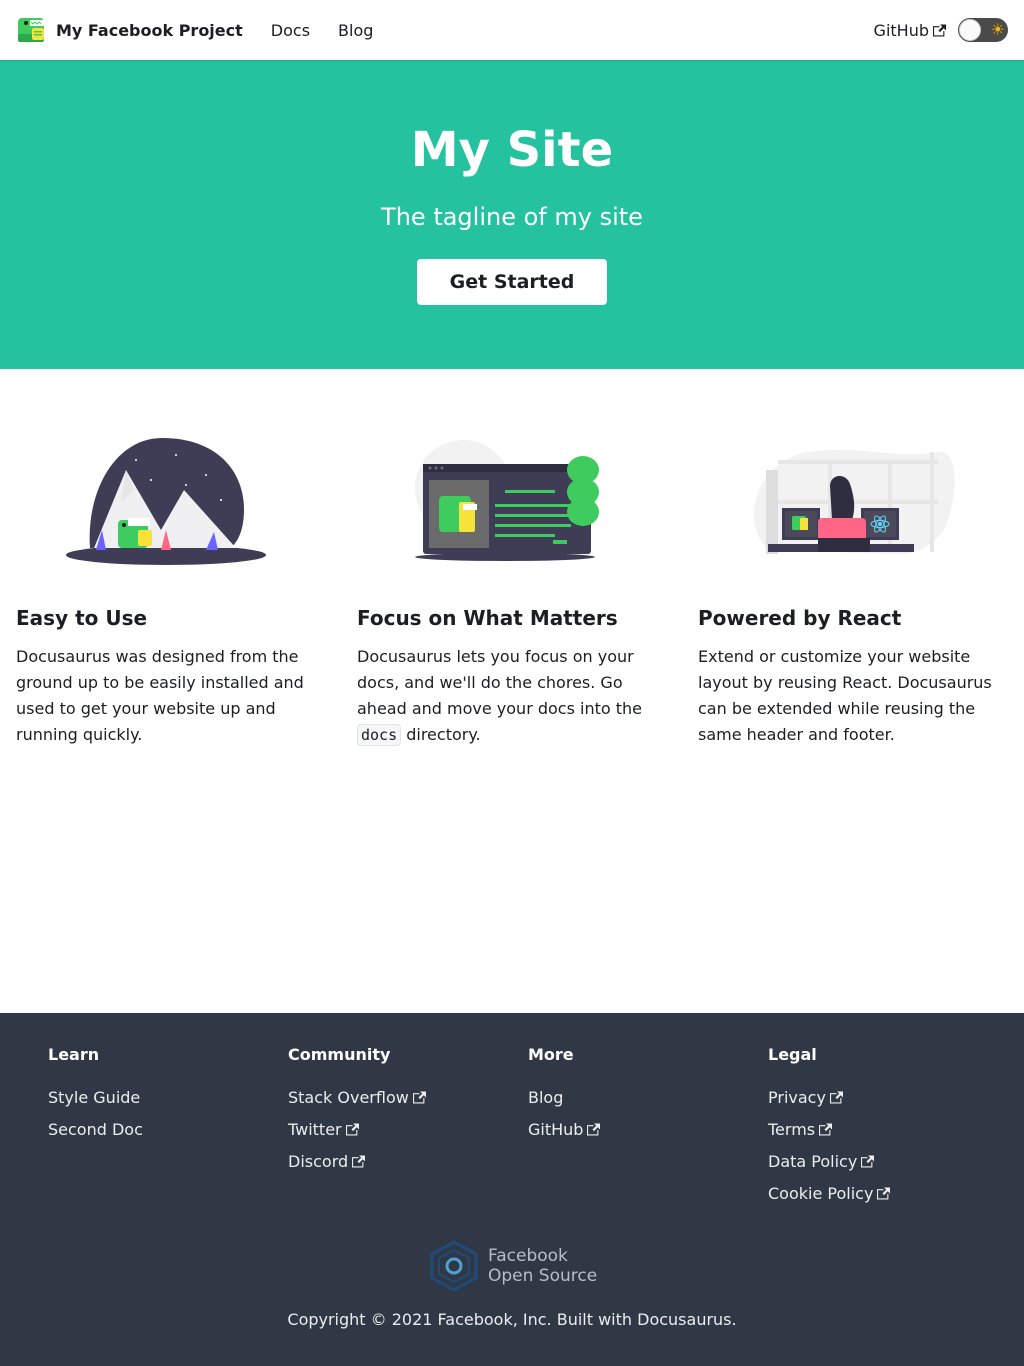 Image resolution: width=1024 pixels, height=1366 pixels. Describe the element at coordinates (970, 30) in the screenshot. I see `toggle-knob` at that location.